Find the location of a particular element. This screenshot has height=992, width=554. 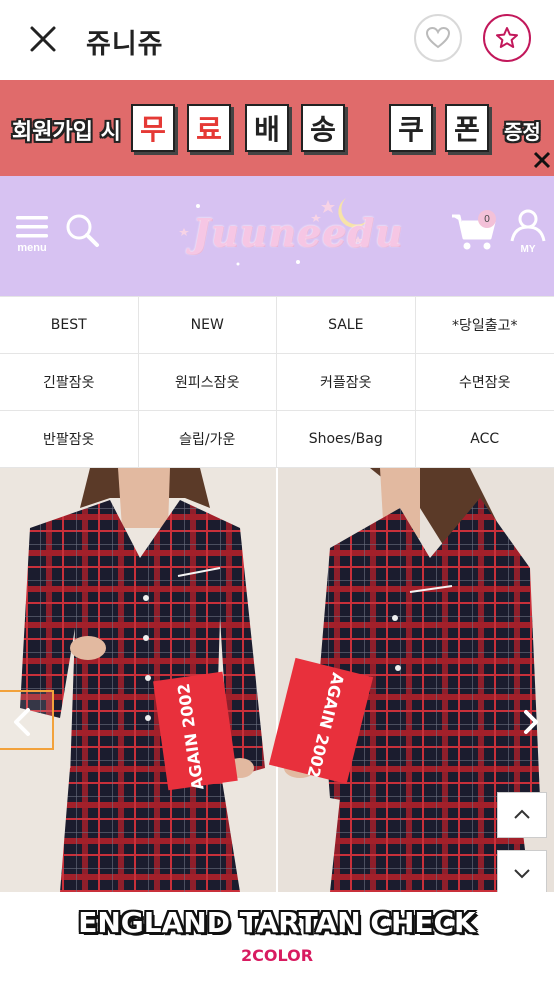

chevron-left-icon is located at coordinates (22, 722).